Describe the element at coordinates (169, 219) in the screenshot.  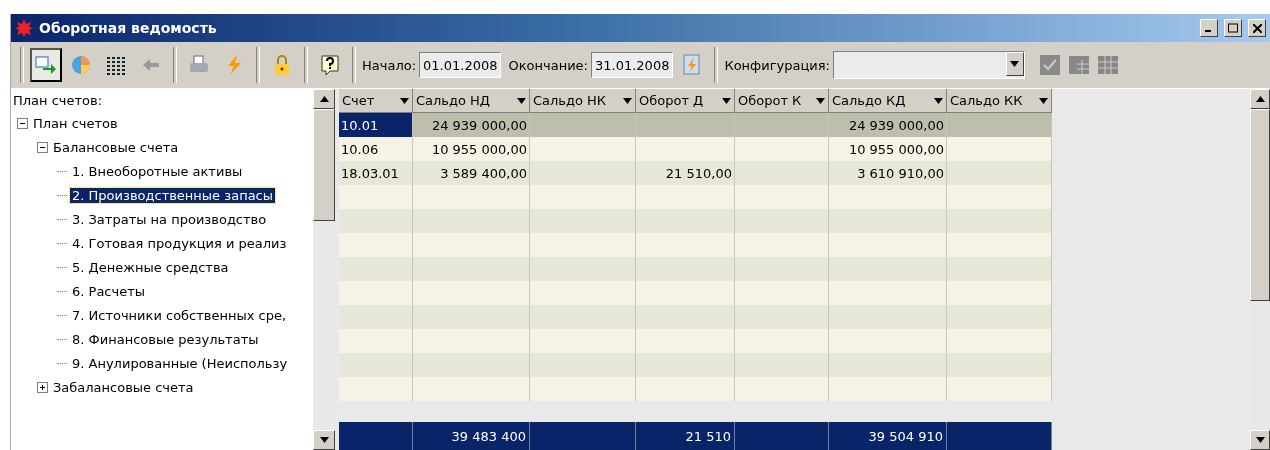
I see `tree-item: 3. Затраты на производство` at that location.